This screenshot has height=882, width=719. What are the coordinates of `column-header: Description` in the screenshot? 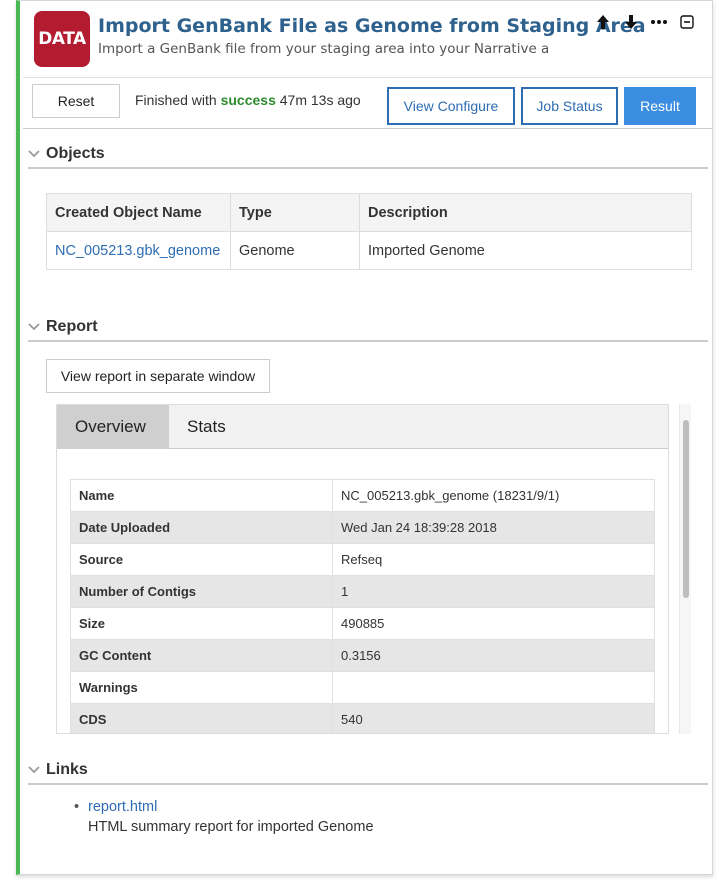 It's located at (525, 212).